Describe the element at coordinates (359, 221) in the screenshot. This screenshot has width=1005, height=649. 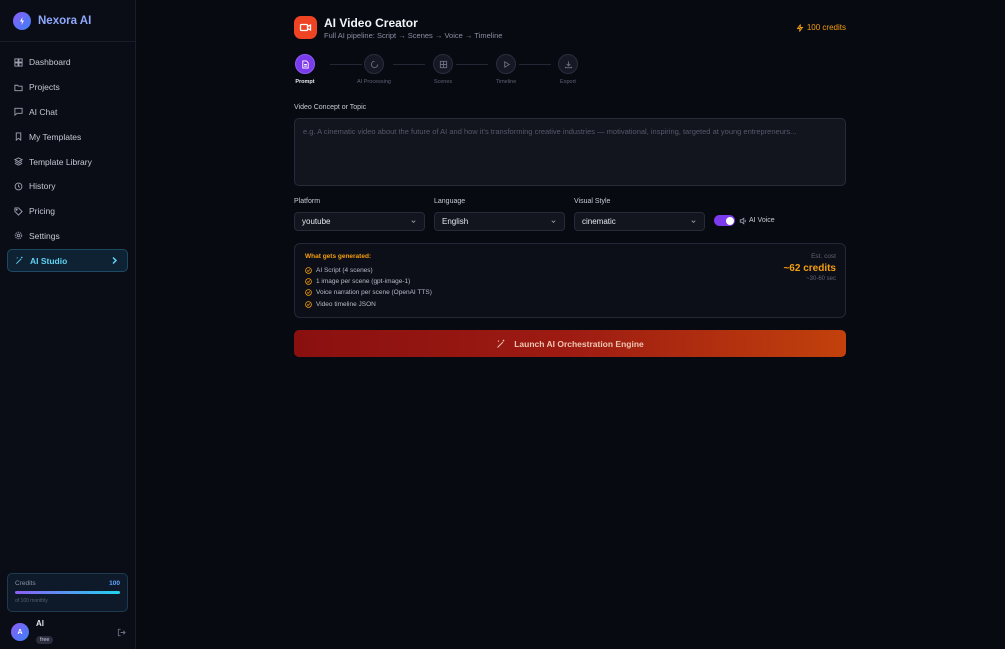
I see `platform-select: youtube` at that location.